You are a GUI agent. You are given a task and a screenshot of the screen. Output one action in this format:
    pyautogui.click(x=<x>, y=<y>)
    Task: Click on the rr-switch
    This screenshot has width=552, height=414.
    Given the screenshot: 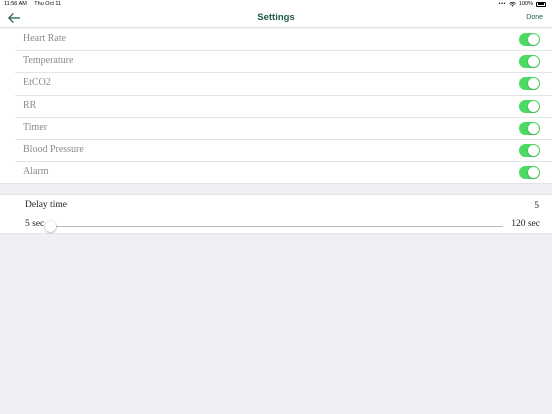 What is the action you would take?
    pyautogui.click(x=529, y=106)
    